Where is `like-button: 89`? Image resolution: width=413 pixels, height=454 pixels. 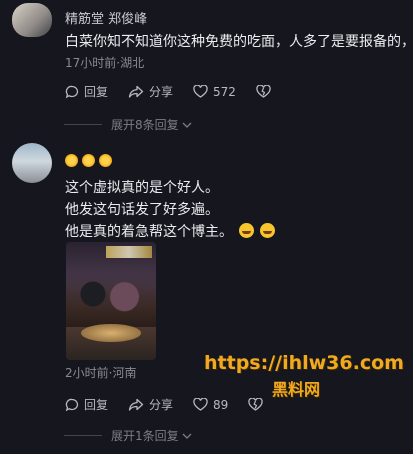
like-button: 89 is located at coordinates (210, 405).